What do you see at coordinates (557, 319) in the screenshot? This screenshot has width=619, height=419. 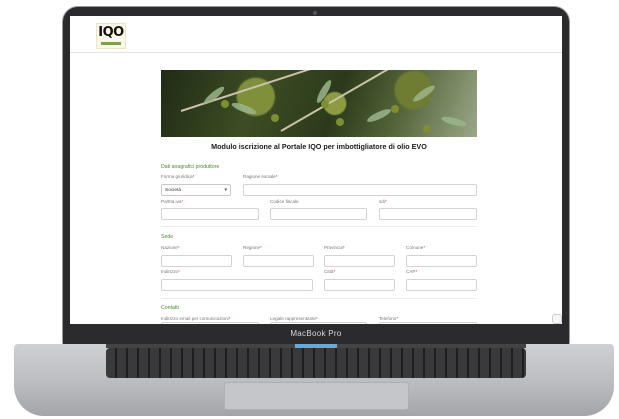 I see `scroll-to-top-button` at bounding box center [557, 319].